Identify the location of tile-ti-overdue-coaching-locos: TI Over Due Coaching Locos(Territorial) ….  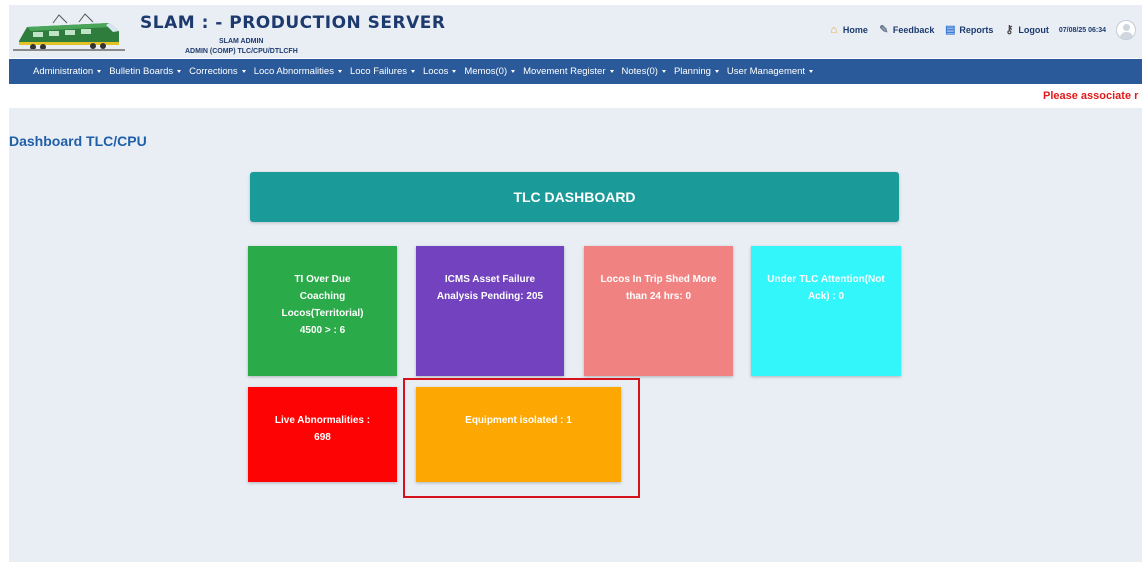
(322, 311).